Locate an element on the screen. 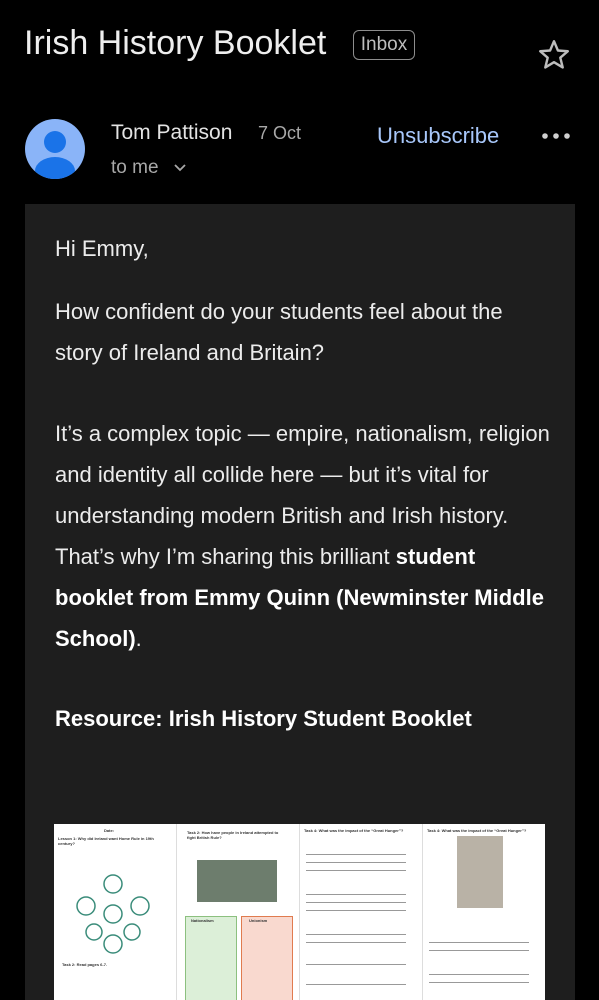 The width and height of the screenshot is (599, 1000). greeting: Hi Emmy, is located at coordinates (102, 248).